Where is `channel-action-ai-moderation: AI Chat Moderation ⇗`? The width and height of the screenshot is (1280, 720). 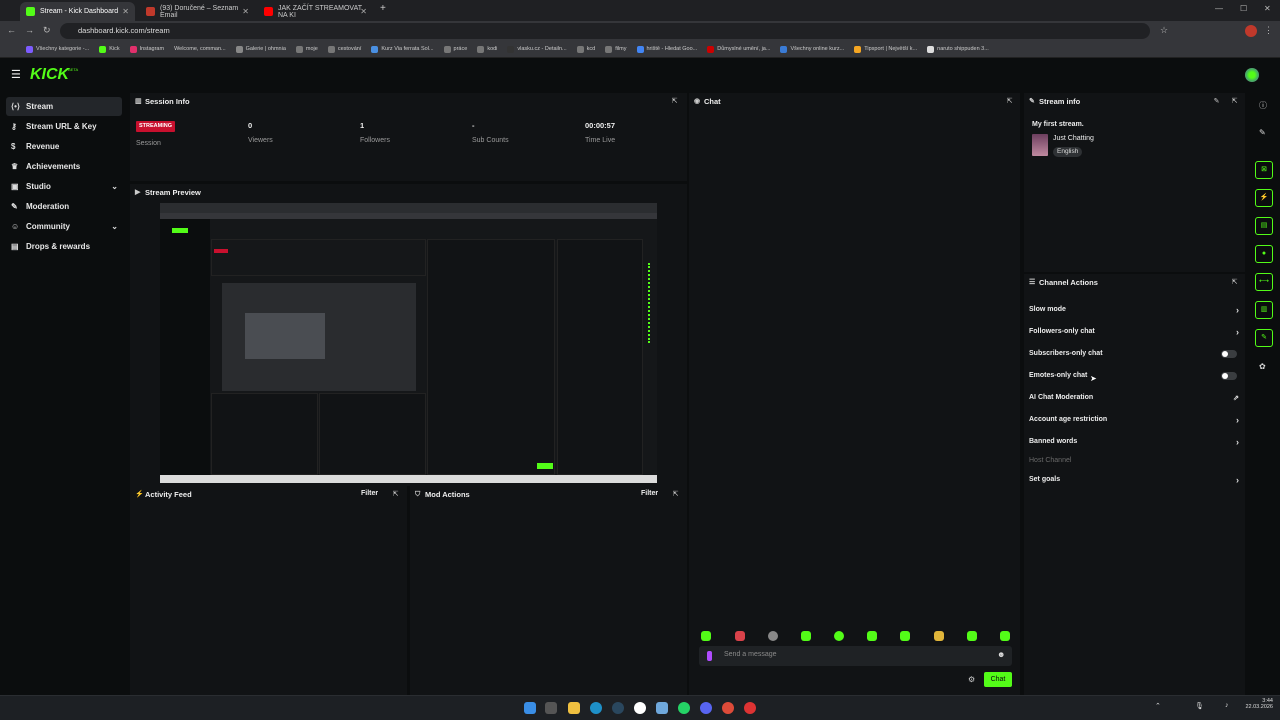 channel-action-ai-moderation: AI Chat Moderation ⇗ is located at coordinates (1134, 398).